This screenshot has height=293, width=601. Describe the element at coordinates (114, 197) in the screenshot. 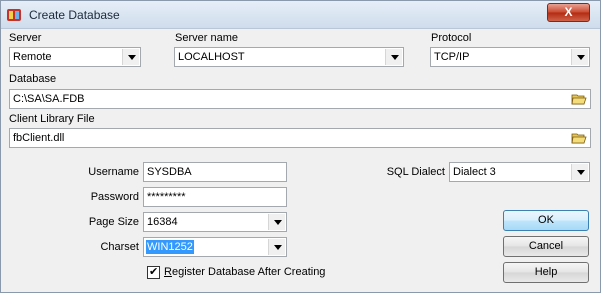

I see `password-label: Password` at that location.